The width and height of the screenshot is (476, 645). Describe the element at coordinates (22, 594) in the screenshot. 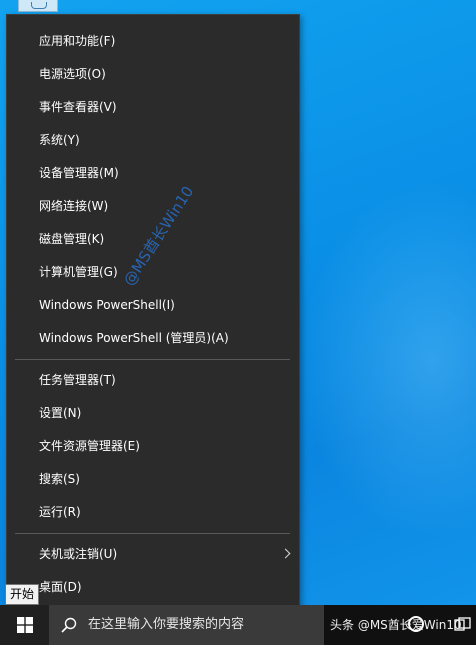

I see `start-tooltip: 开始` at that location.